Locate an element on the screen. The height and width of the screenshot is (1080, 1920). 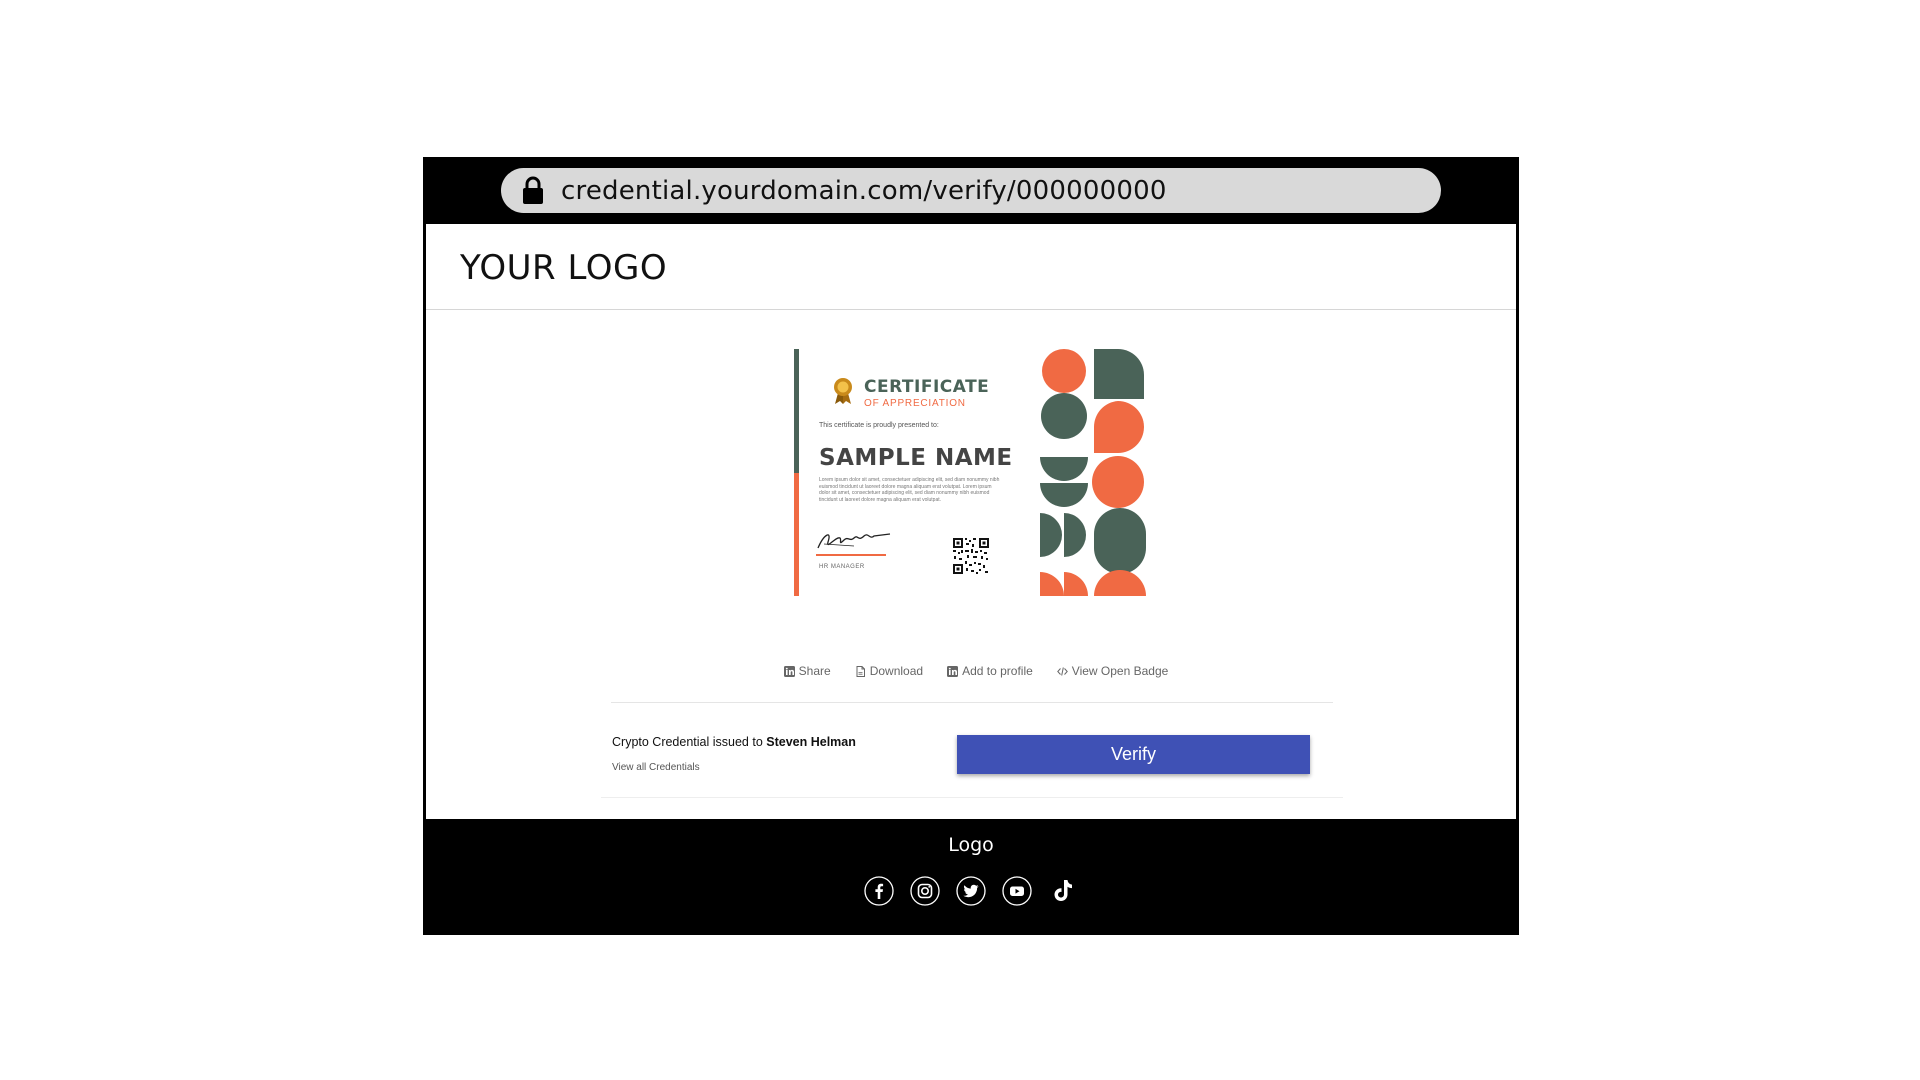
share-label: Share is located at coordinates (814, 671).